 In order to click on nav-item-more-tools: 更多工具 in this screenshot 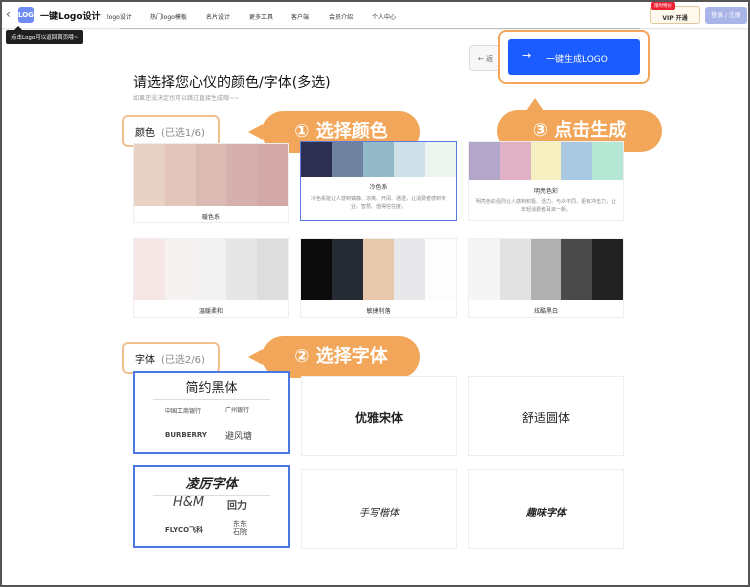, I will do `click(261, 16)`.